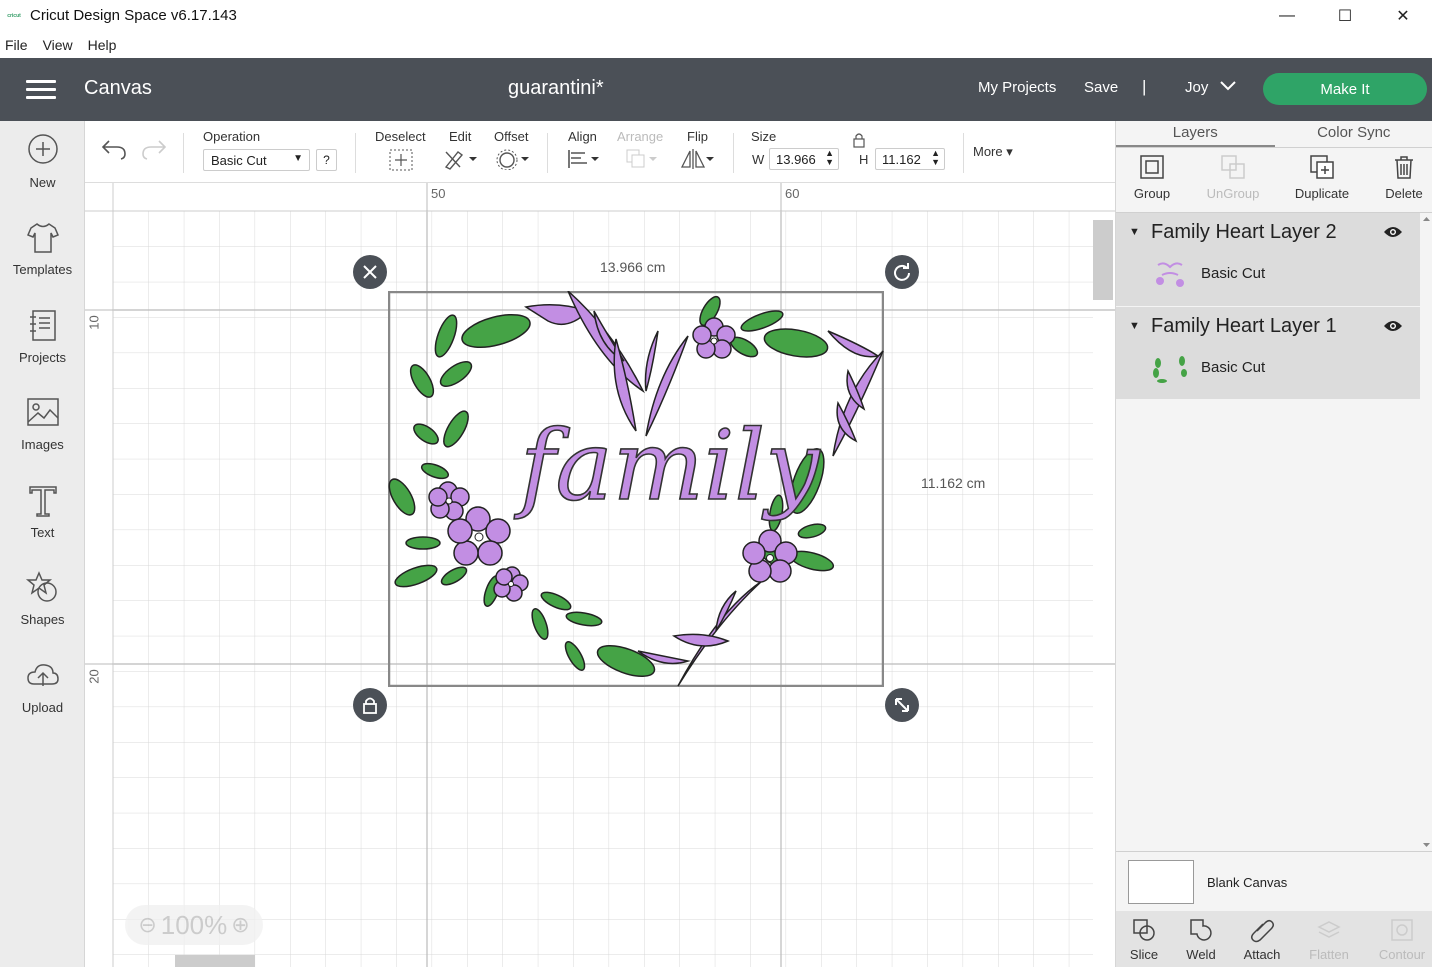 Image resolution: width=1432 pixels, height=967 pixels. What do you see at coordinates (1402, 954) in the screenshot?
I see `contour-label: Contour` at bounding box center [1402, 954].